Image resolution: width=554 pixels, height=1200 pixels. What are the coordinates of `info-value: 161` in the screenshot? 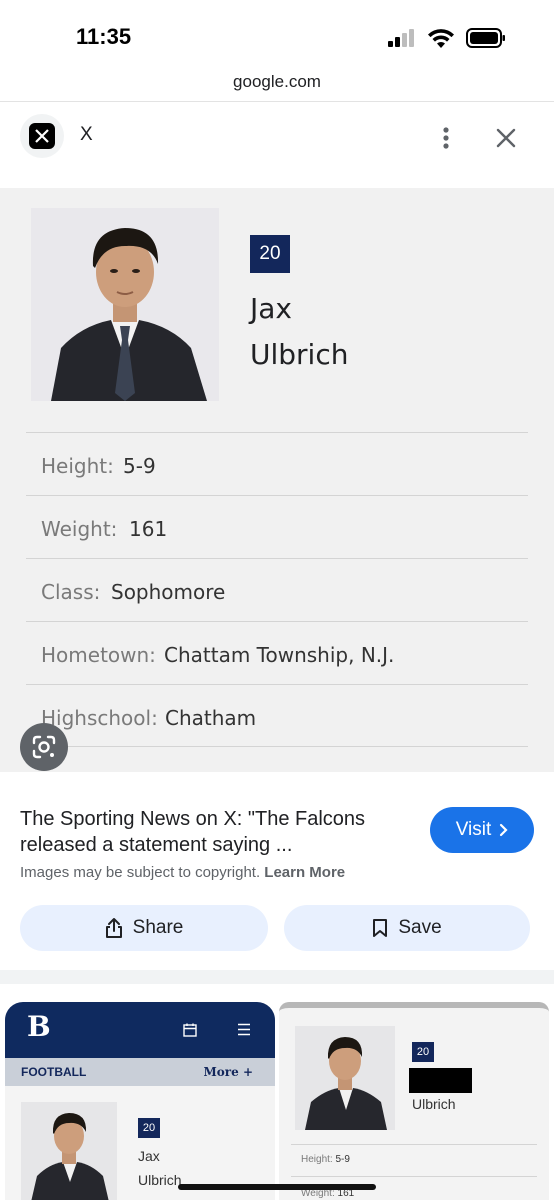 It's located at (148, 529).